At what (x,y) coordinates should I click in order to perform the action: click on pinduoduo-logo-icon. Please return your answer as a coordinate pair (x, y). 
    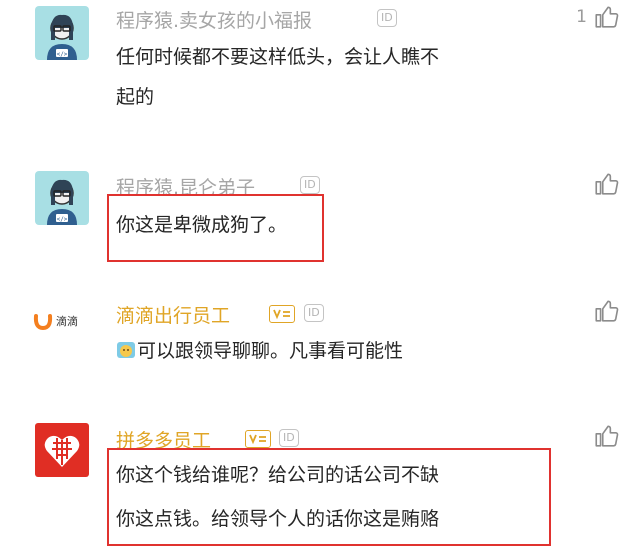
    Looking at the image, I should click on (62, 451).